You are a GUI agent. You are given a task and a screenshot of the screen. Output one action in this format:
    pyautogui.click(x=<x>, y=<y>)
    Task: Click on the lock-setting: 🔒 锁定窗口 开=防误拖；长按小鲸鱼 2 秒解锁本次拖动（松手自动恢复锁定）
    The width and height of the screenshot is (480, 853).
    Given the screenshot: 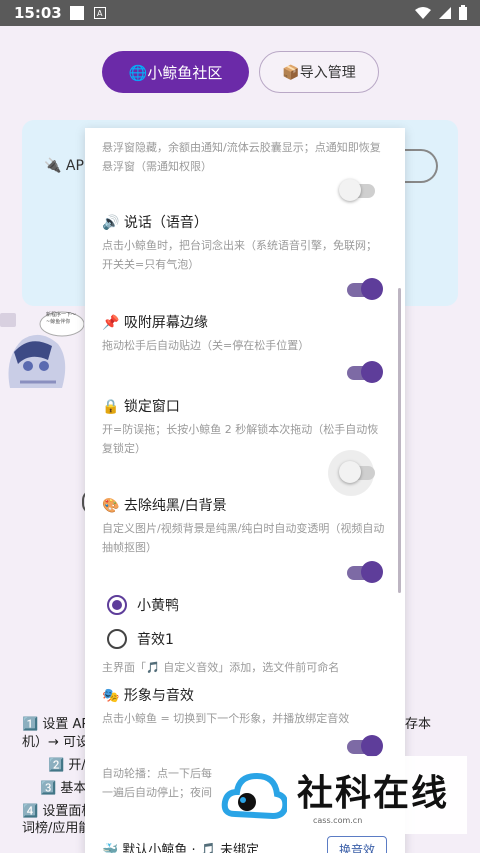 What is the action you would take?
    pyautogui.click(x=244, y=427)
    